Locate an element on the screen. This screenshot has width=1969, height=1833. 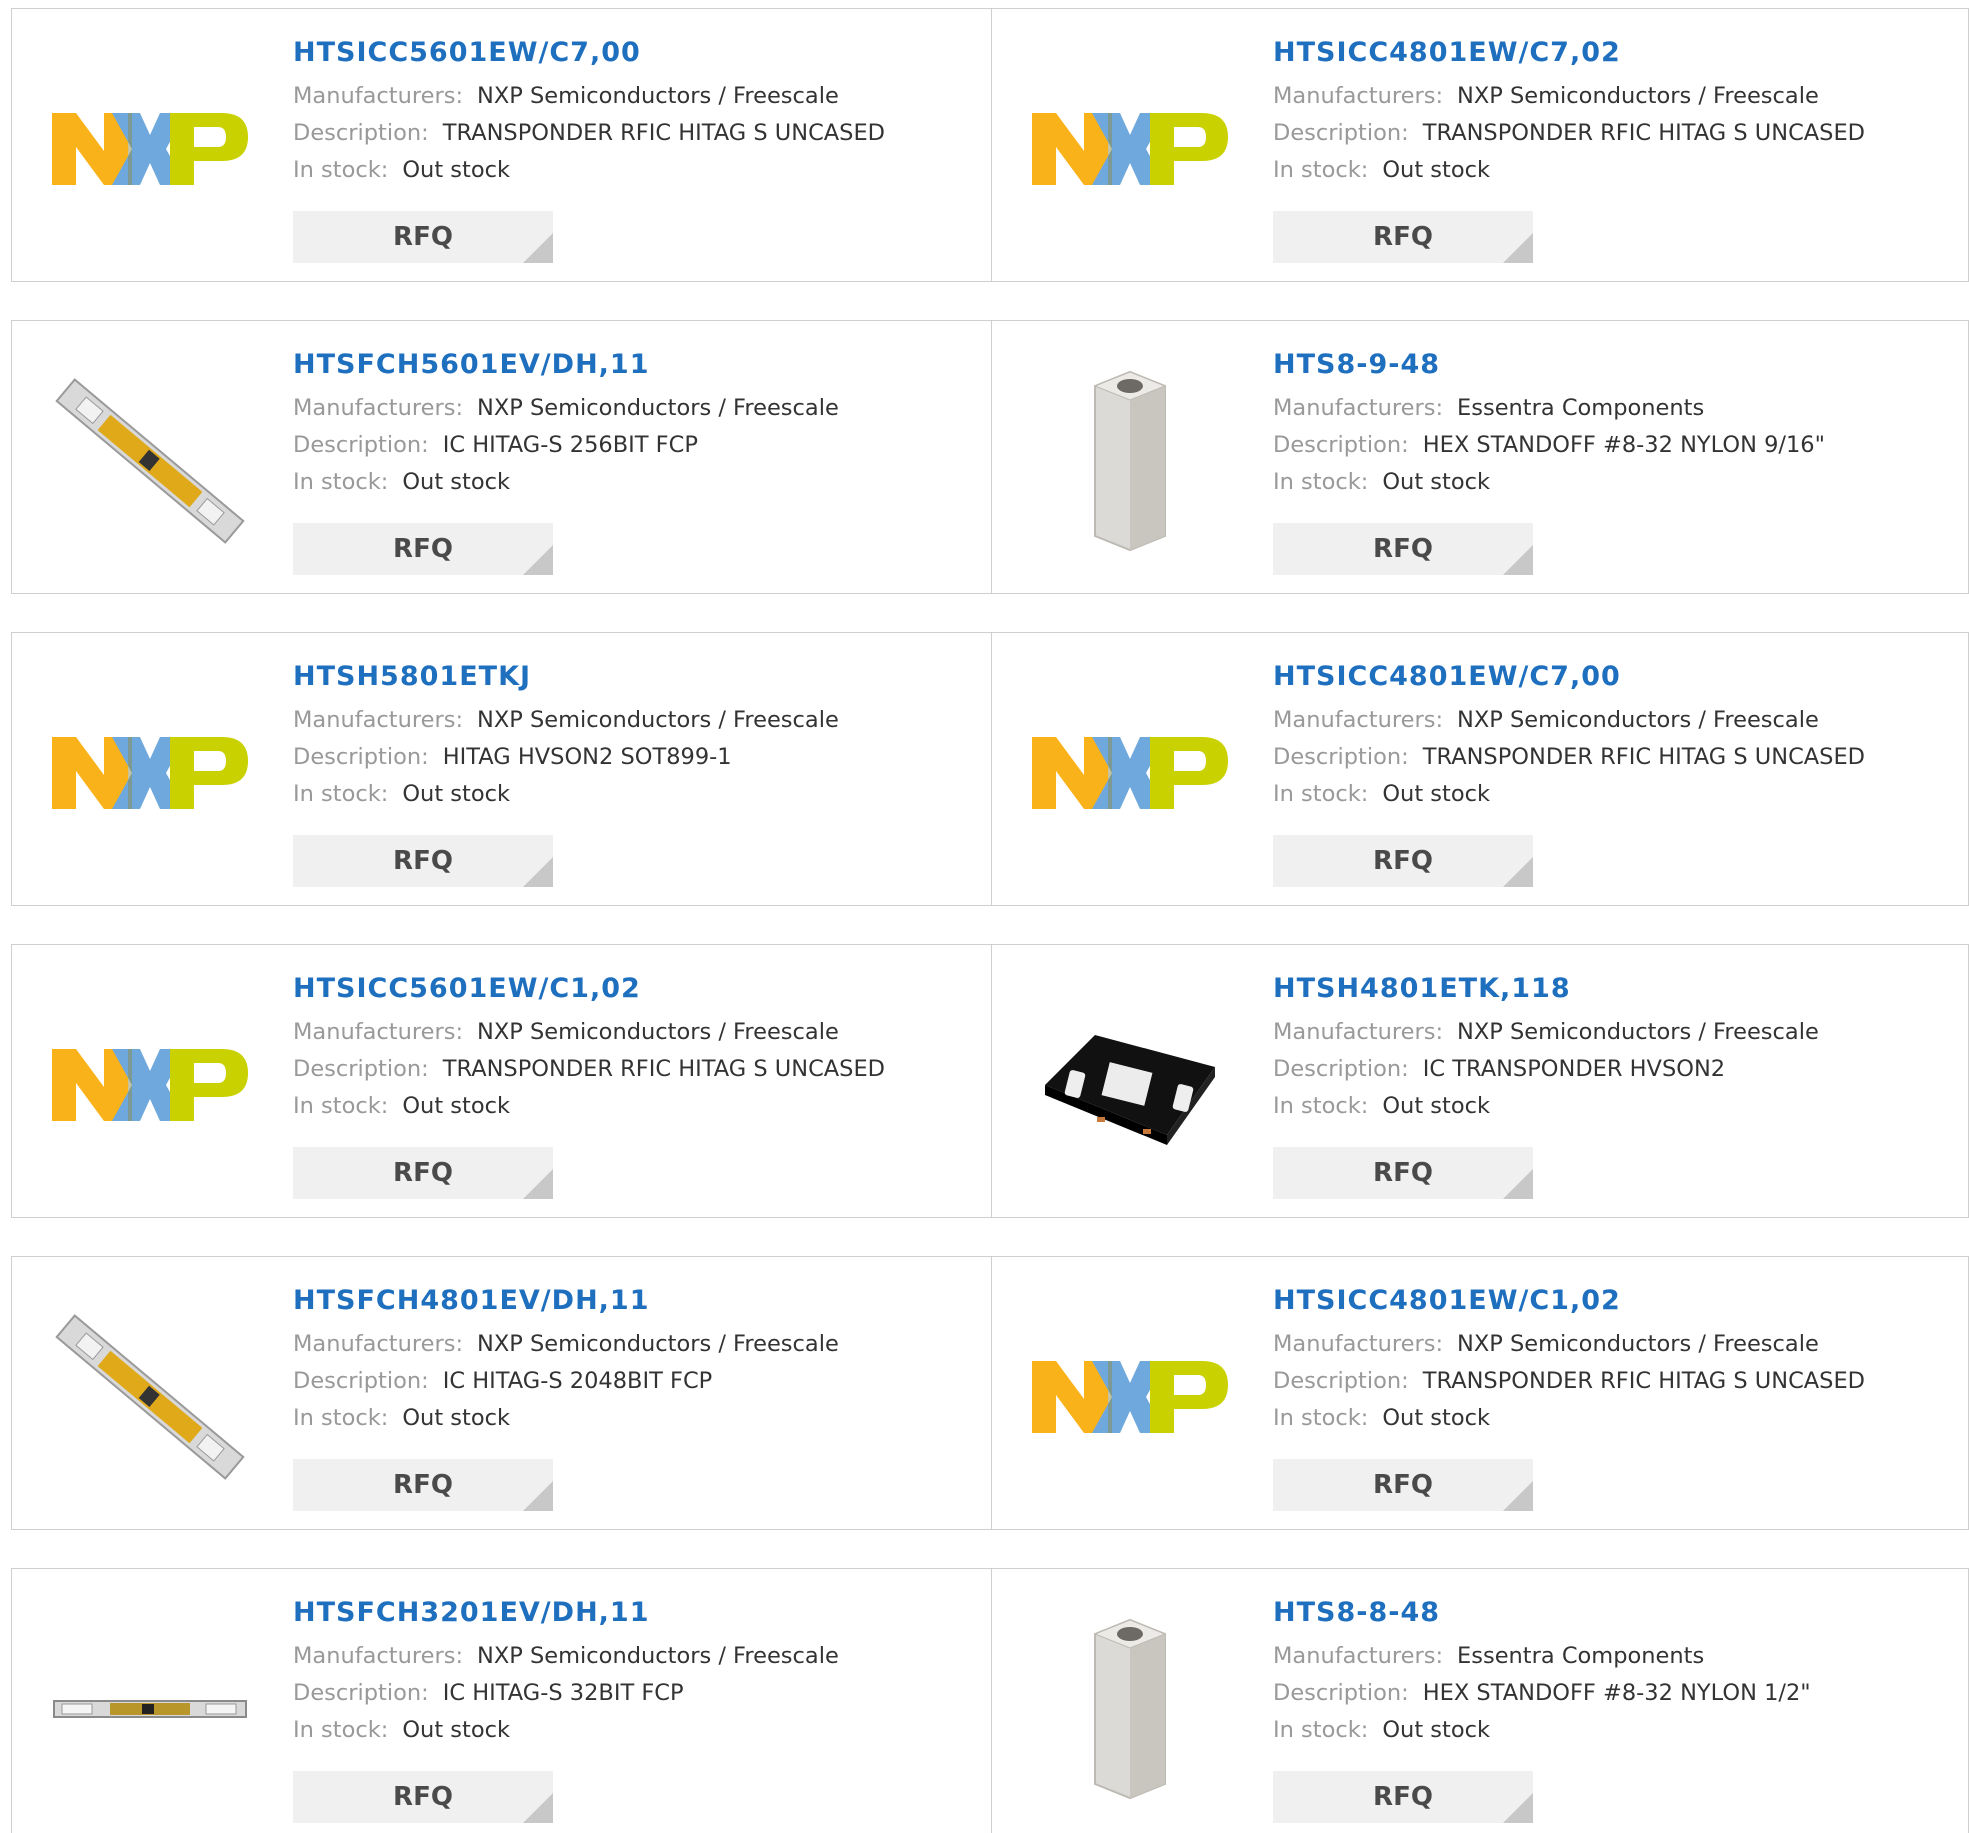
part-number-link: HTSH4801ETK,118 is located at coordinates (1546, 988).